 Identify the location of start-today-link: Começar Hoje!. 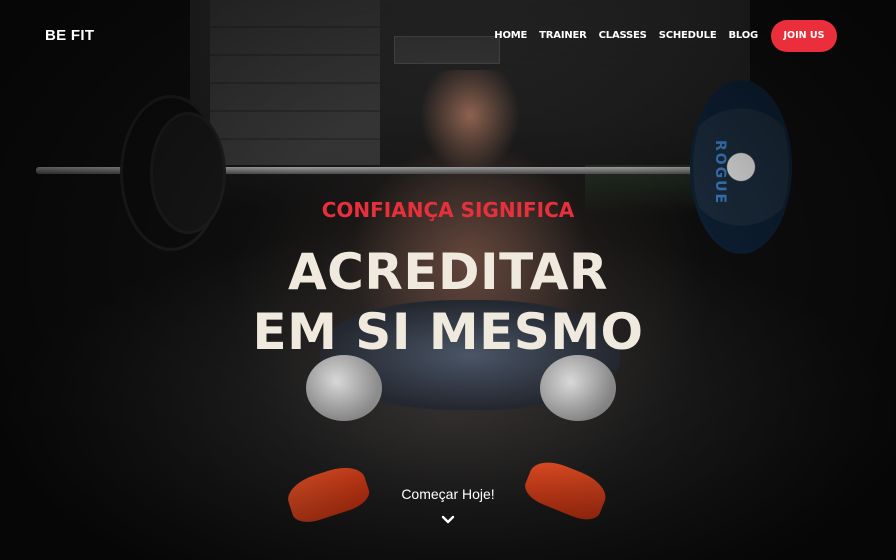
(448, 494).